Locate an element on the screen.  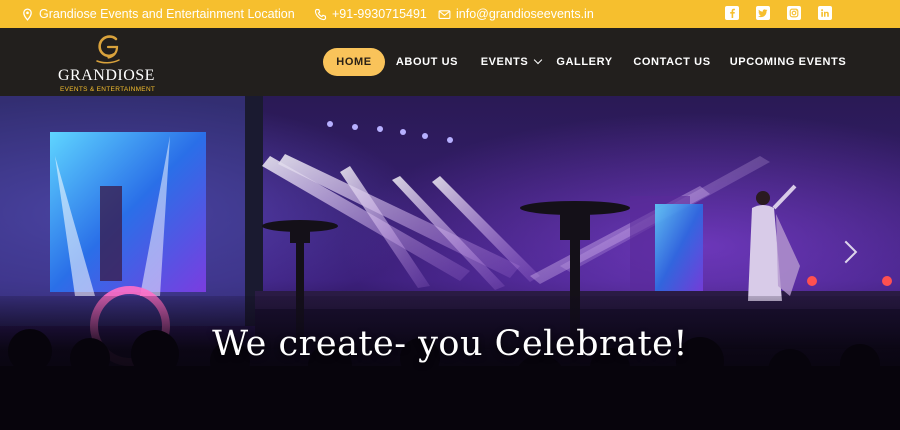
nav-events-label: EVENTS is located at coordinates (504, 62).